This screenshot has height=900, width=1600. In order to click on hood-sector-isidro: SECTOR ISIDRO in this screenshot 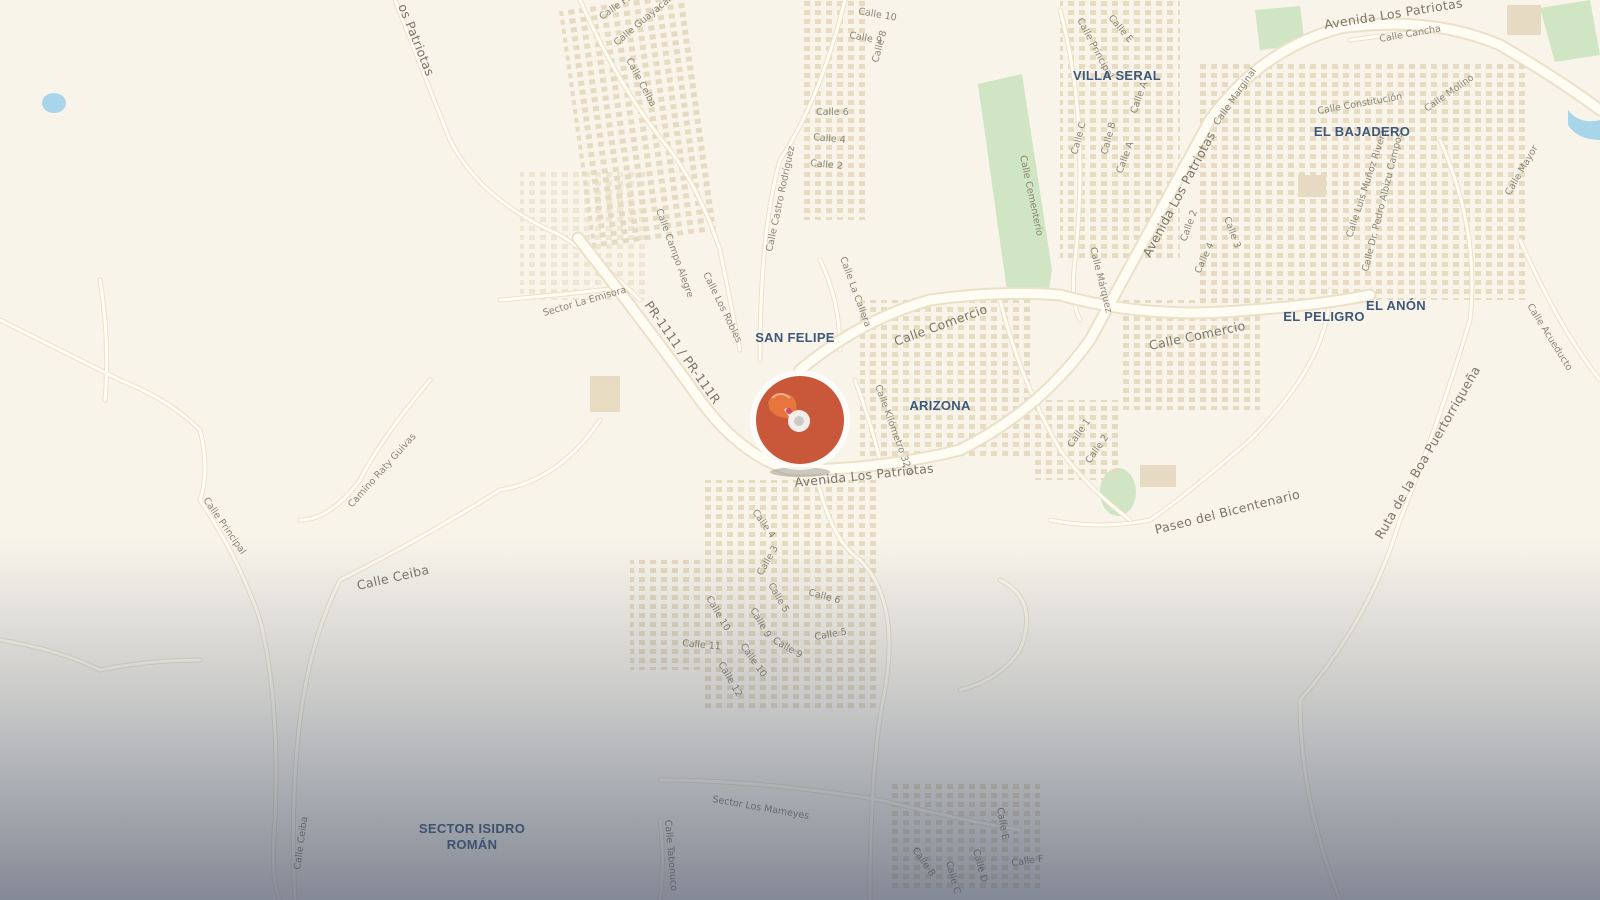, I will do `click(472, 828)`.